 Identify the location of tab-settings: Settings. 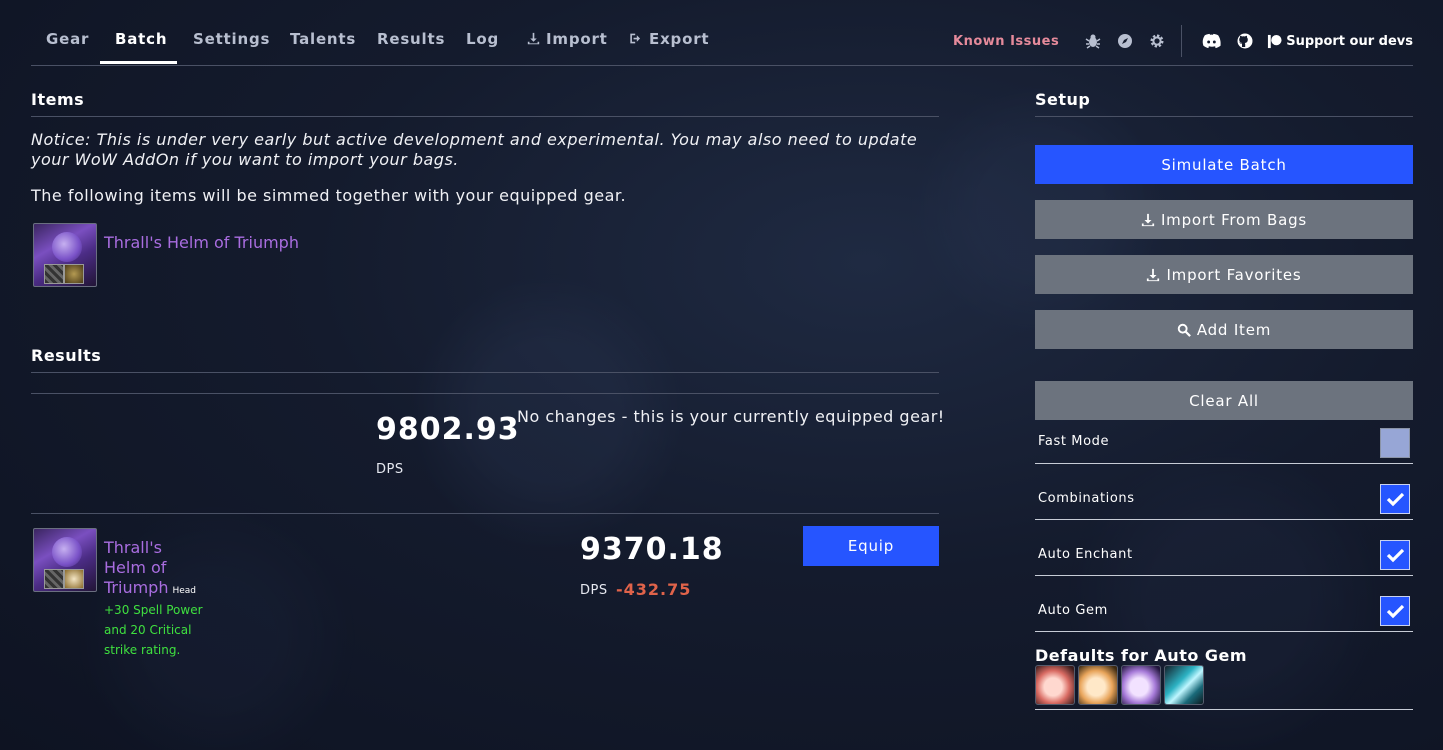
(231, 39).